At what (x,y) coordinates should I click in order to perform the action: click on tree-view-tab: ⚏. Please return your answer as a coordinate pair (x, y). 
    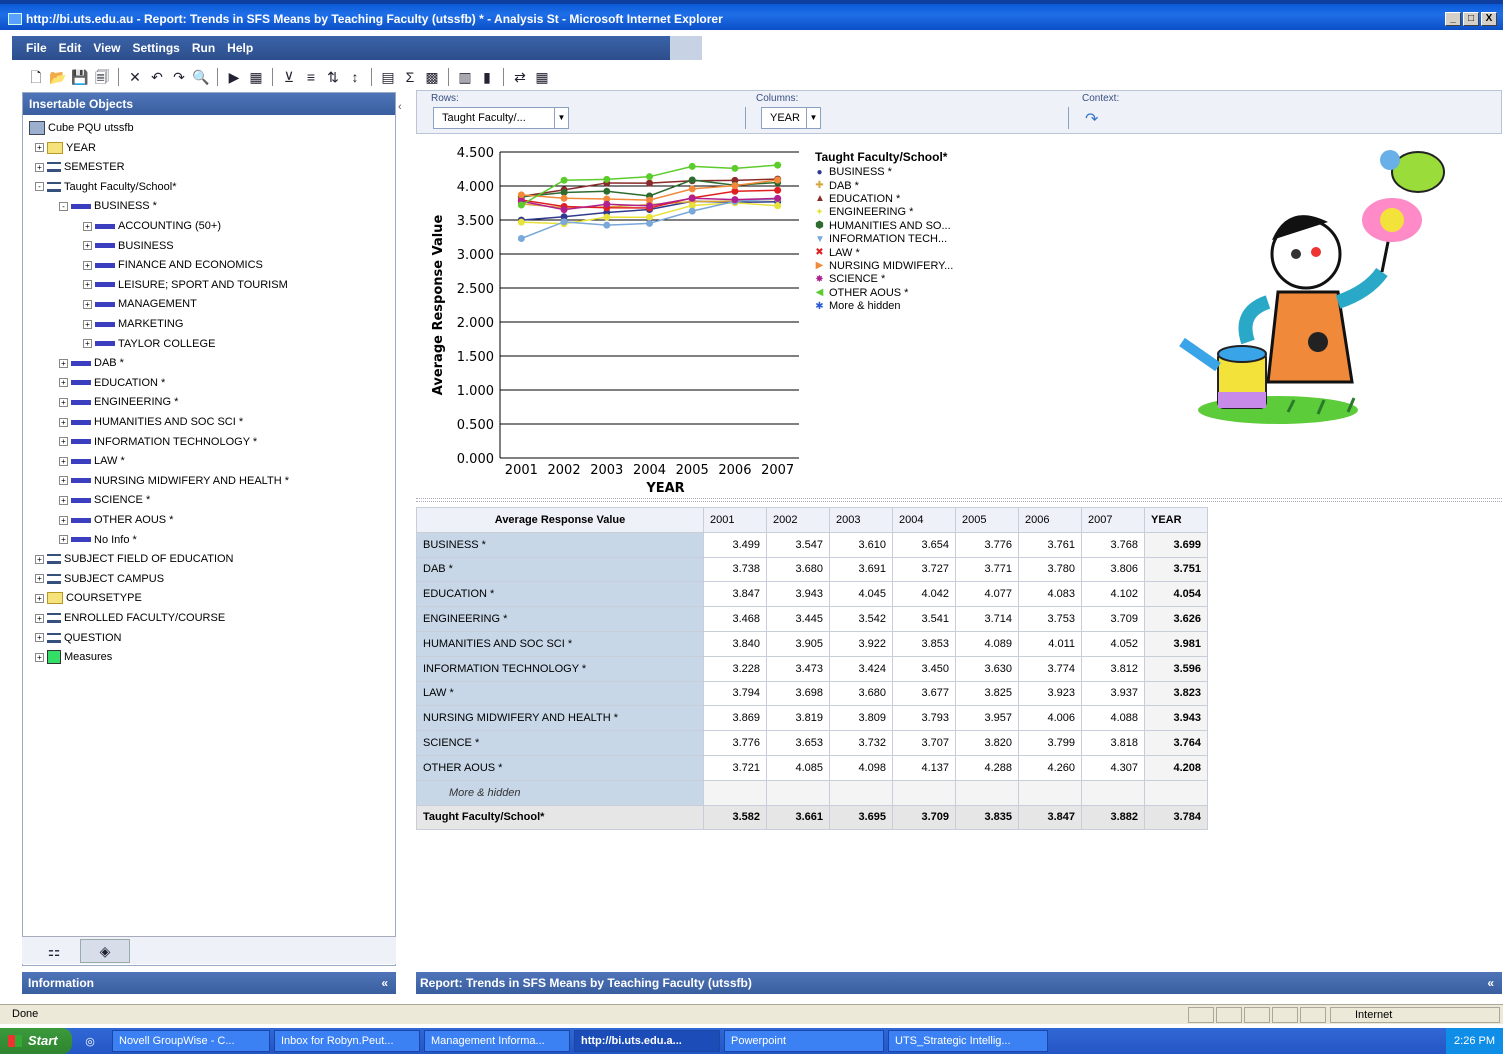
    Looking at the image, I should click on (54, 951).